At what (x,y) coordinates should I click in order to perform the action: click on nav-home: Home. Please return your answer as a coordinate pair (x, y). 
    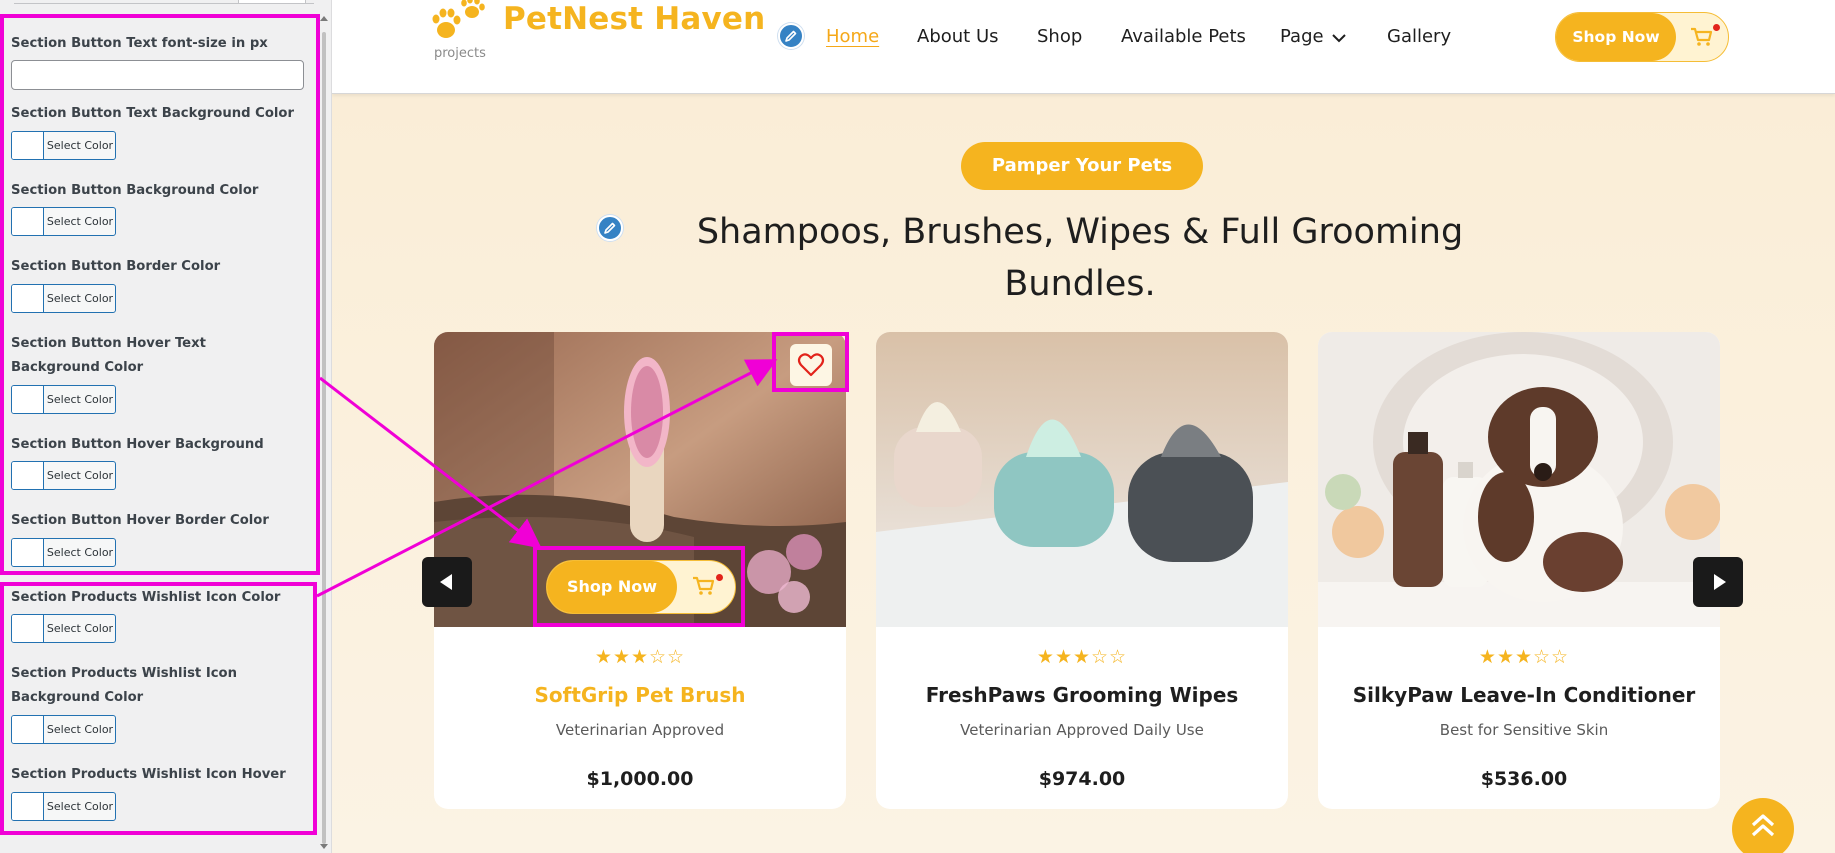
    Looking at the image, I should click on (852, 37).